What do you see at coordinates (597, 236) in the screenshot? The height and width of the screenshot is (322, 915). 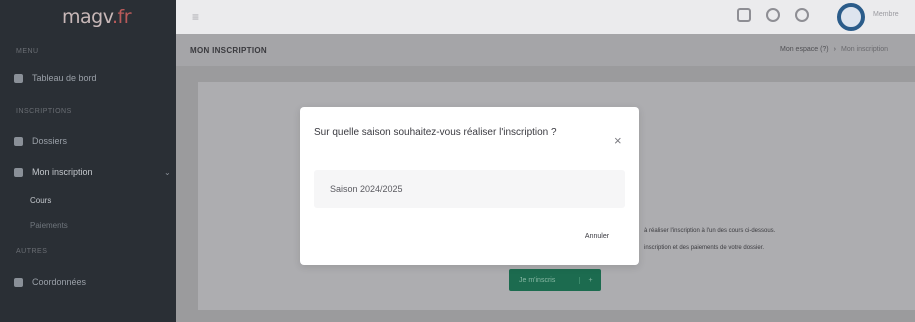 I see `cancel-button: Annuler` at bounding box center [597, 236].